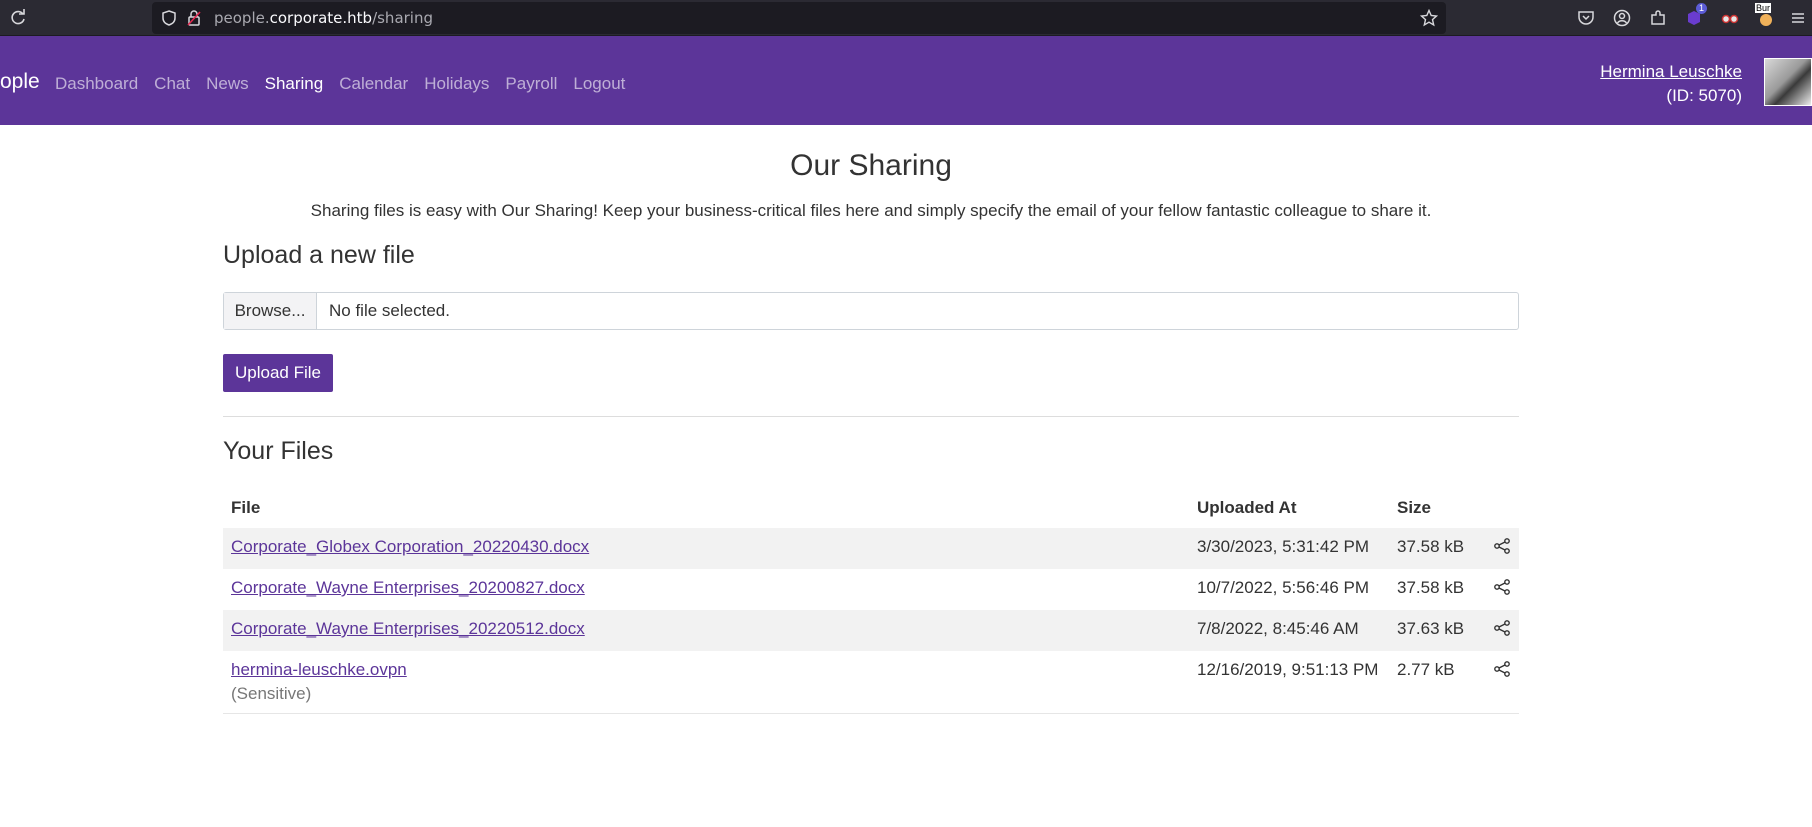  Describe the element at coordinates (20, 82) in the screenshot. I see `brand-logo: ople` at that location.